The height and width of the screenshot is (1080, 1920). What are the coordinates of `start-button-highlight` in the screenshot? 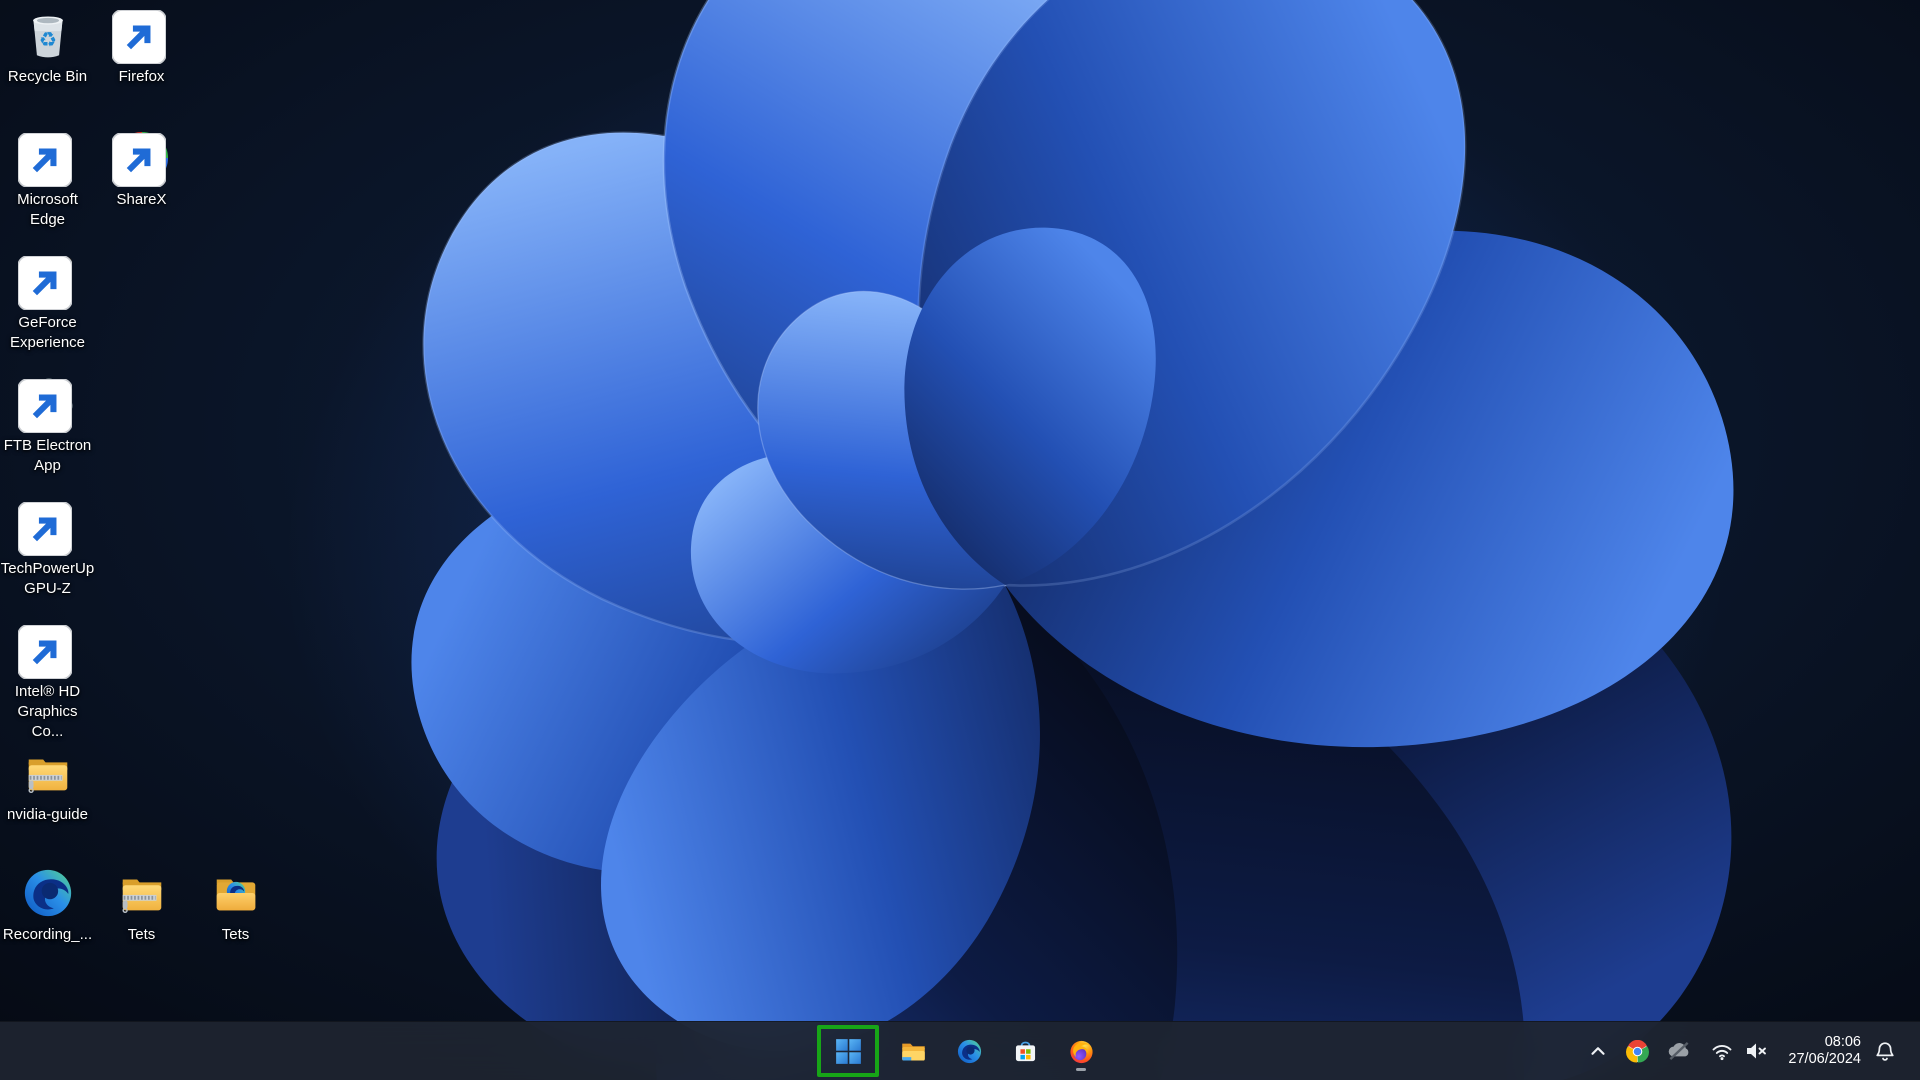 It's located at (848, 1051).